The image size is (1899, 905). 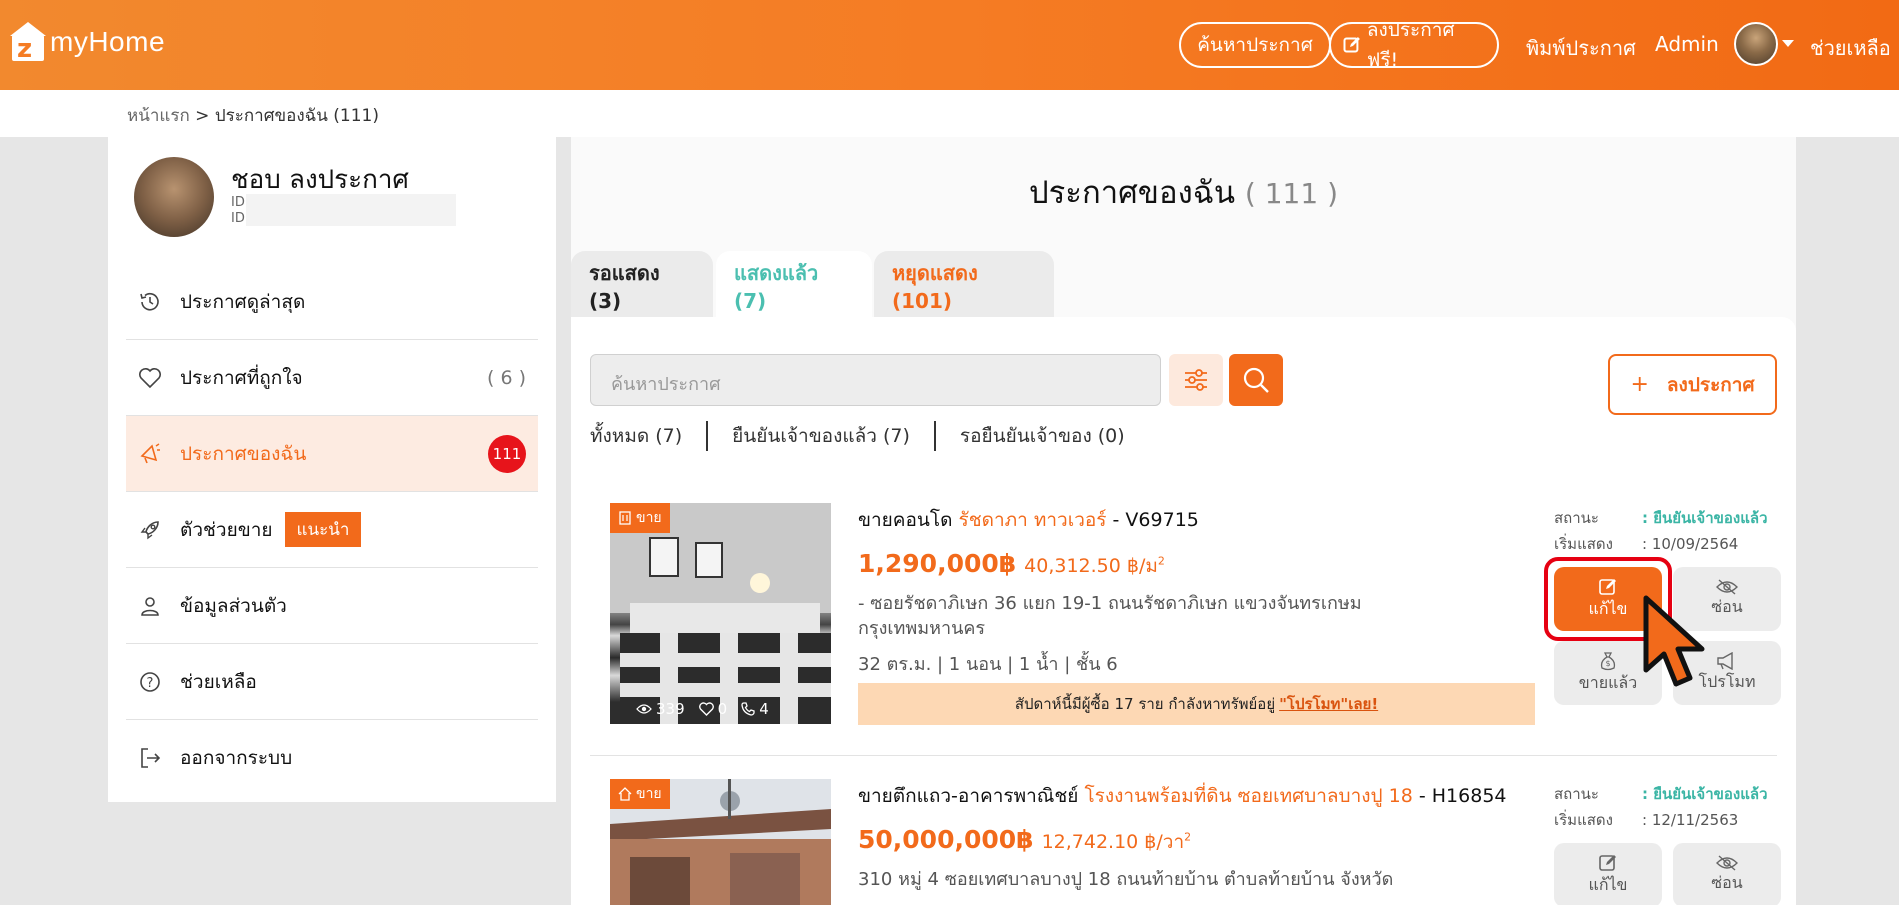 I want to click on listing-title: ขายคอนโด รัชดาภา ทาวเวอร์ - V69715, so click(x=1028, y=520).